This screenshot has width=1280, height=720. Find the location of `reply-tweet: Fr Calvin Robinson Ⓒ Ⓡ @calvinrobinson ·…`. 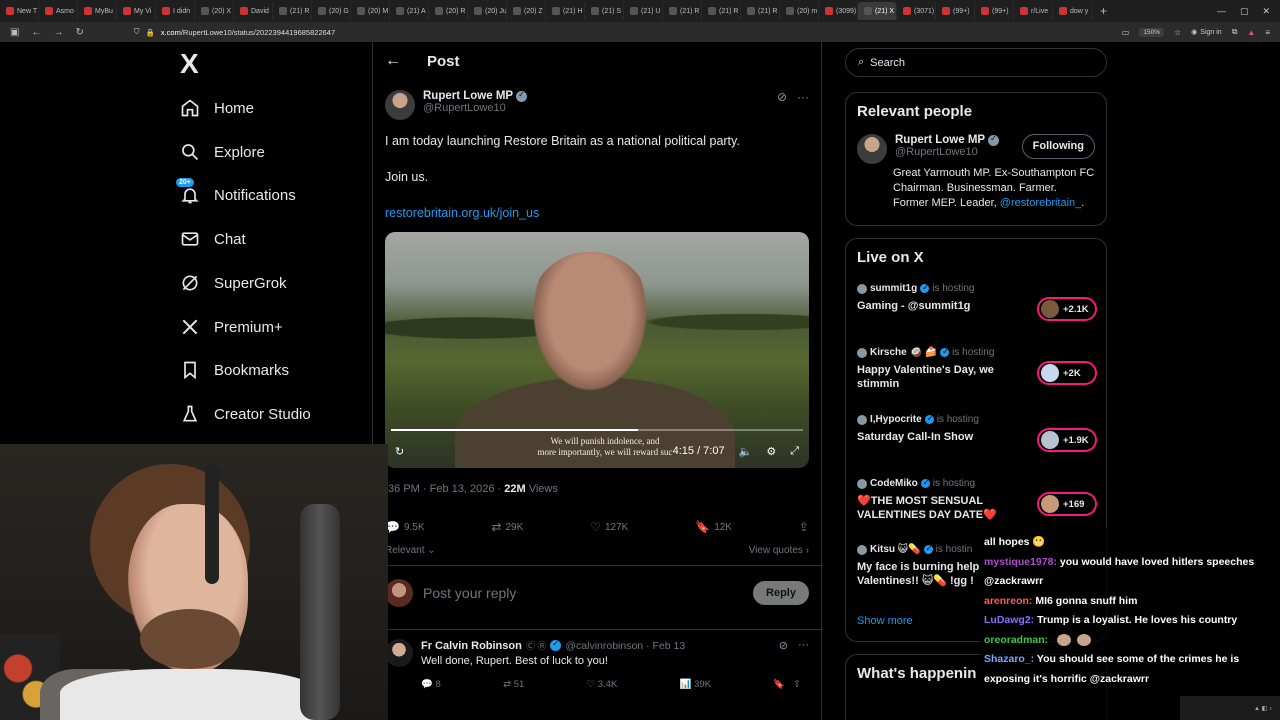

reply-tweet: Fr Calvin Robinson Ⓒ Ⓡ @calvinrobinson ·… is located at coordinates (597, 664).